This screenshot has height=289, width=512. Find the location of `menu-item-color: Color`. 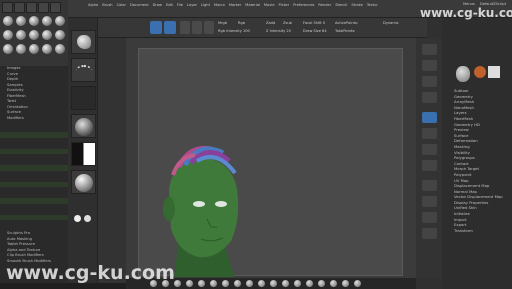

menu-item-color: Color is located at coordinates (121, 5).